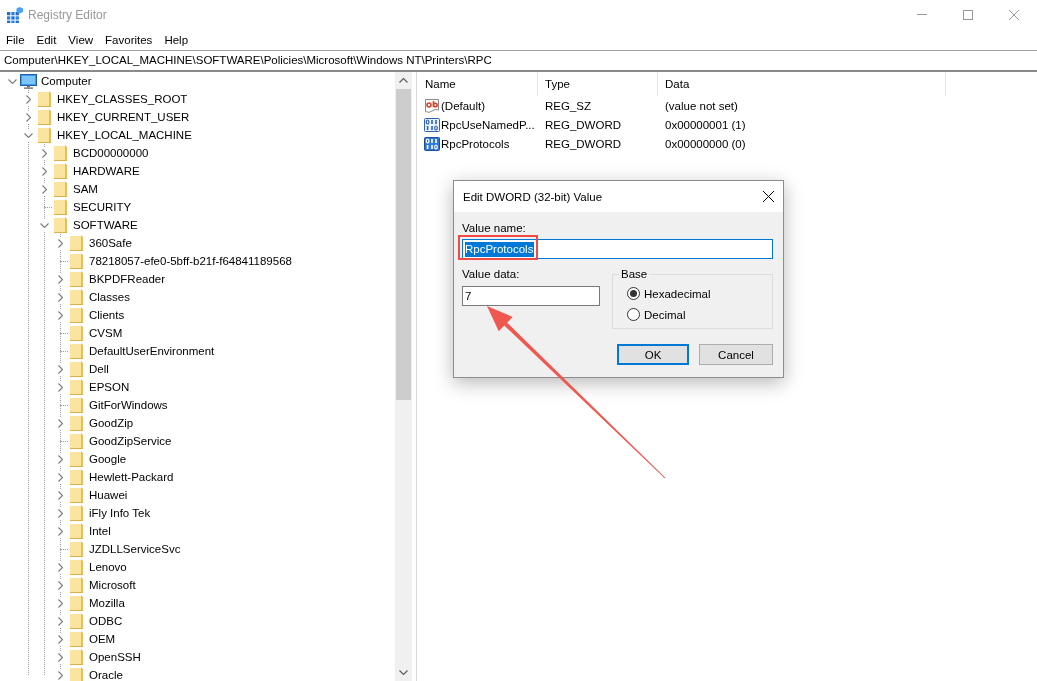  I want to click on tree-item: BKPDFReader, so click(127, 279).